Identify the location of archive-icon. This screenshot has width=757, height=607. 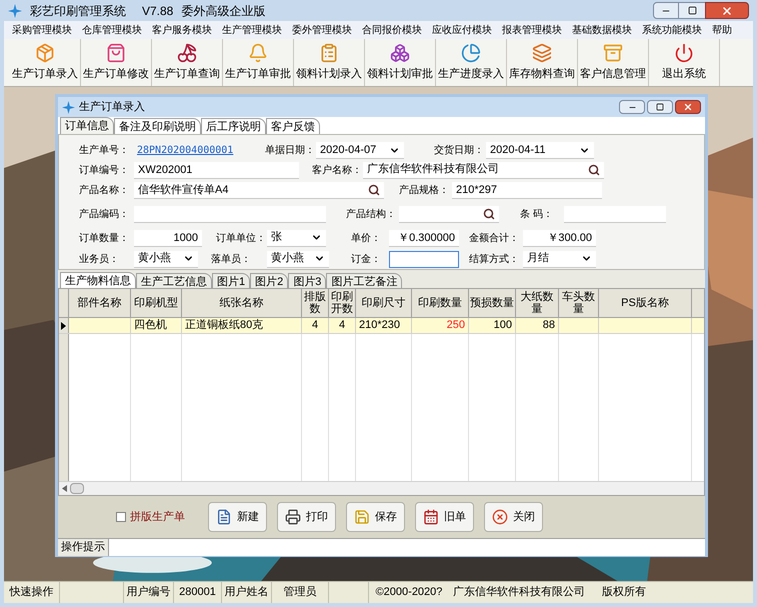
(613, 52).